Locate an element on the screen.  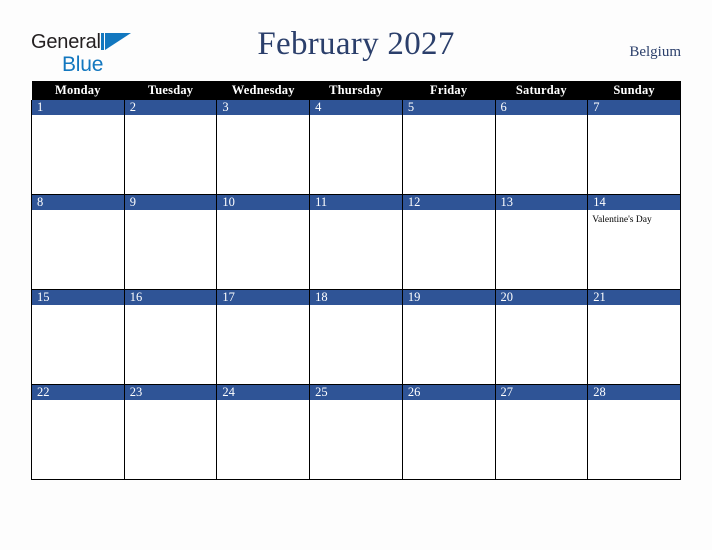
weekday-header-thursday: Thursday is located at coordinates (356, 90).